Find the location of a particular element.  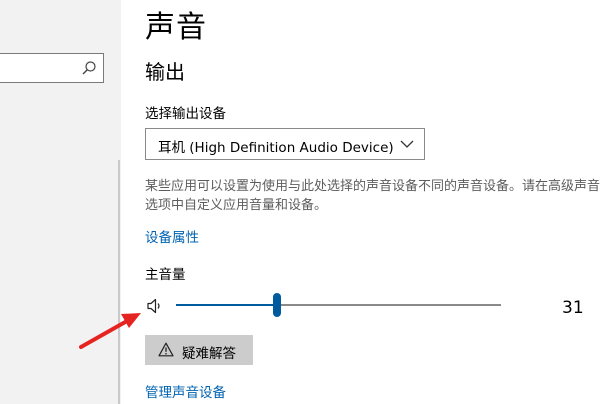

volume-value: 31 is located at coordinates (573, 308).